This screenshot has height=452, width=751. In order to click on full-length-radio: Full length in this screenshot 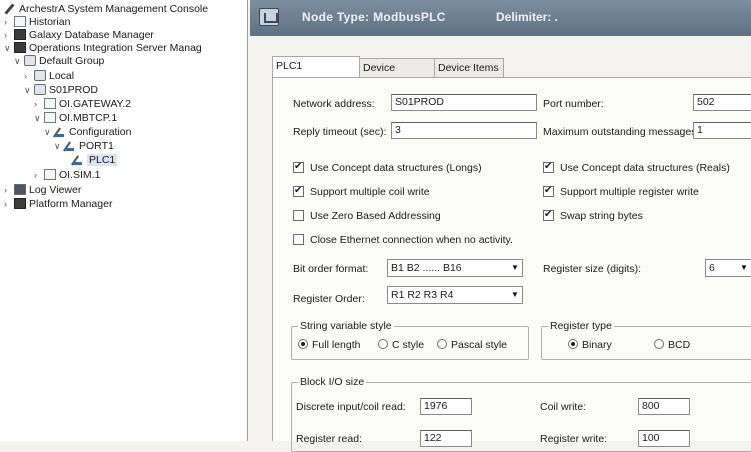, I will do `click(329, 345)`.